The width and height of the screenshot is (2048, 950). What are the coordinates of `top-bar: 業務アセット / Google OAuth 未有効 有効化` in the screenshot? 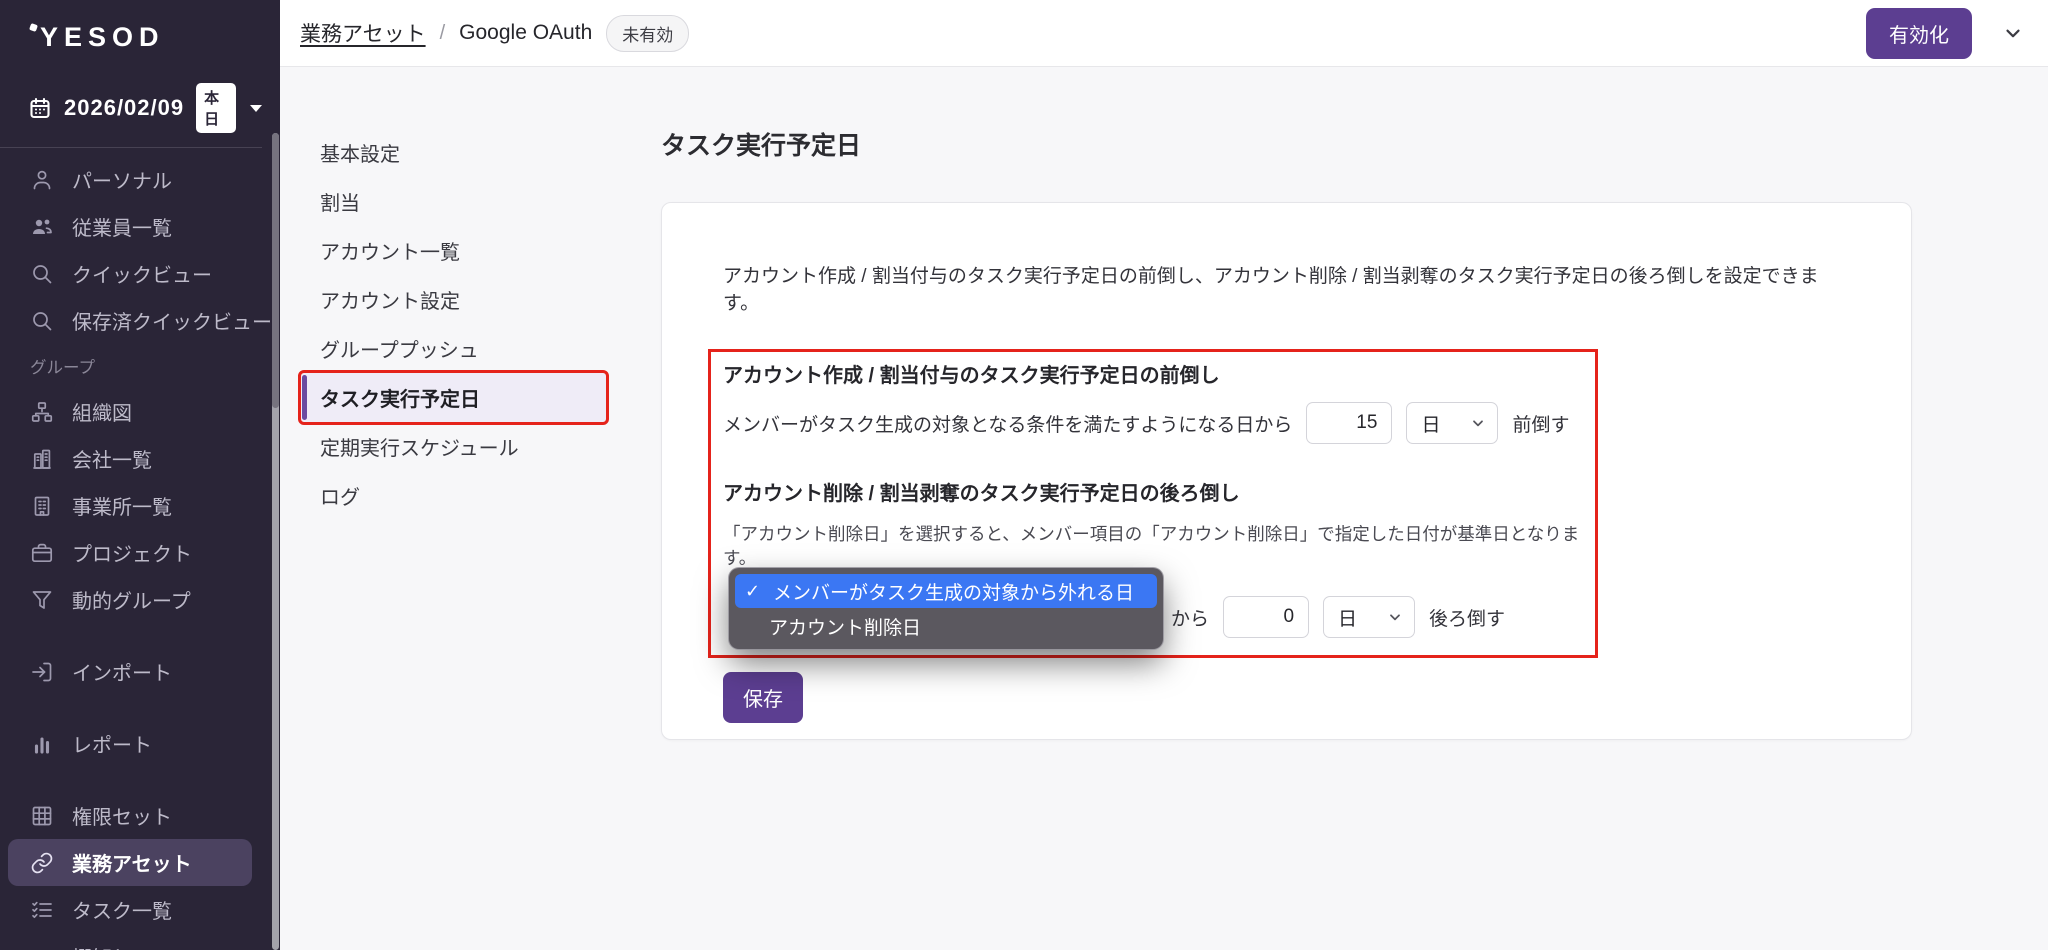 It's located at (1164, 33).